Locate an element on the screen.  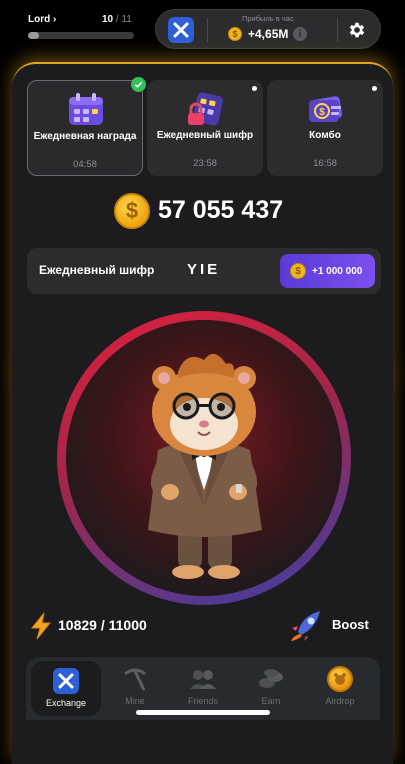
daily-reward-card: Ежедневная награда 04:58 is located at coordinates (86, 126).